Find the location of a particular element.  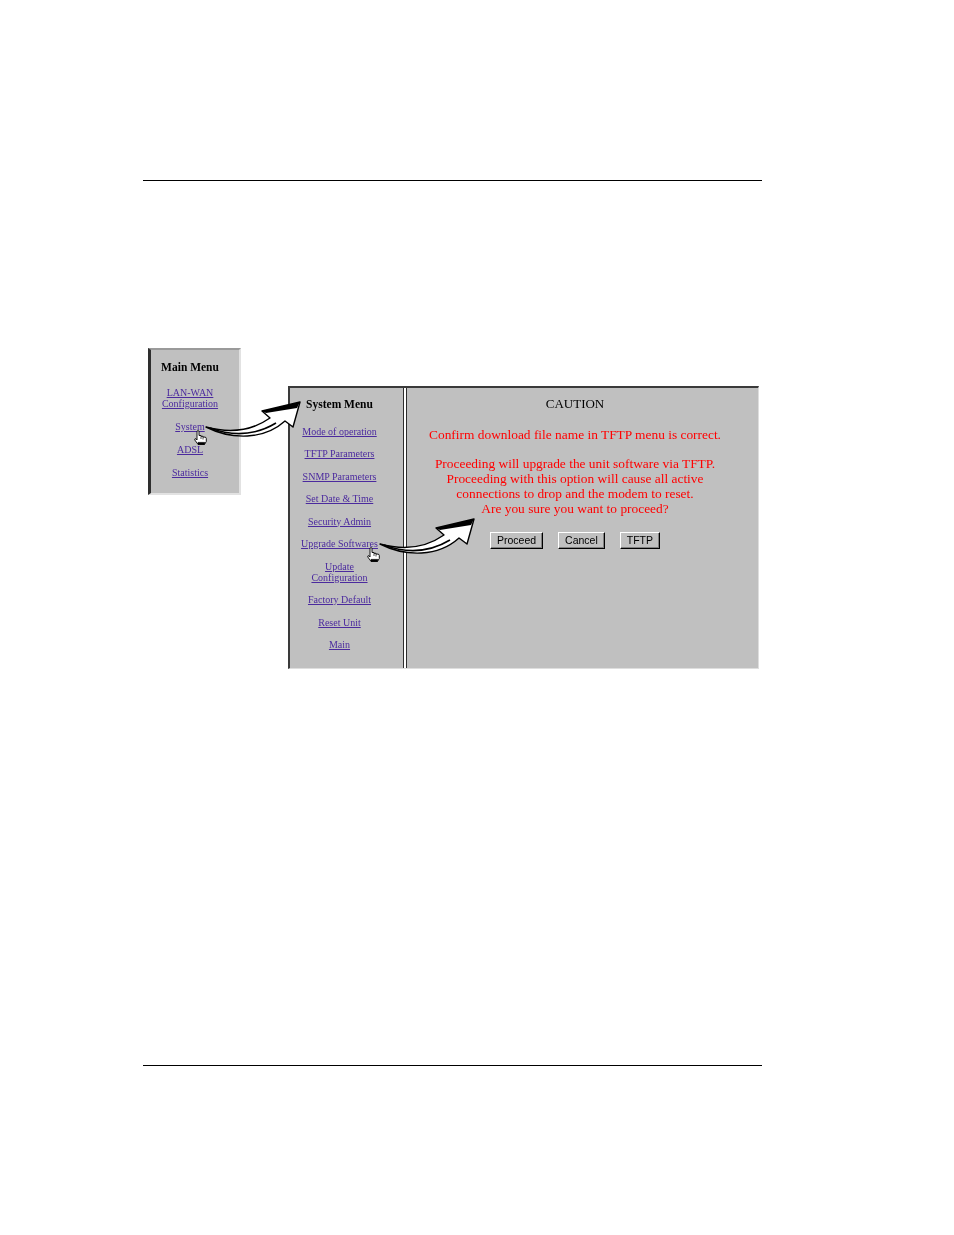

menu-link: SNMP Parameters is located at coordinates (339, 476).